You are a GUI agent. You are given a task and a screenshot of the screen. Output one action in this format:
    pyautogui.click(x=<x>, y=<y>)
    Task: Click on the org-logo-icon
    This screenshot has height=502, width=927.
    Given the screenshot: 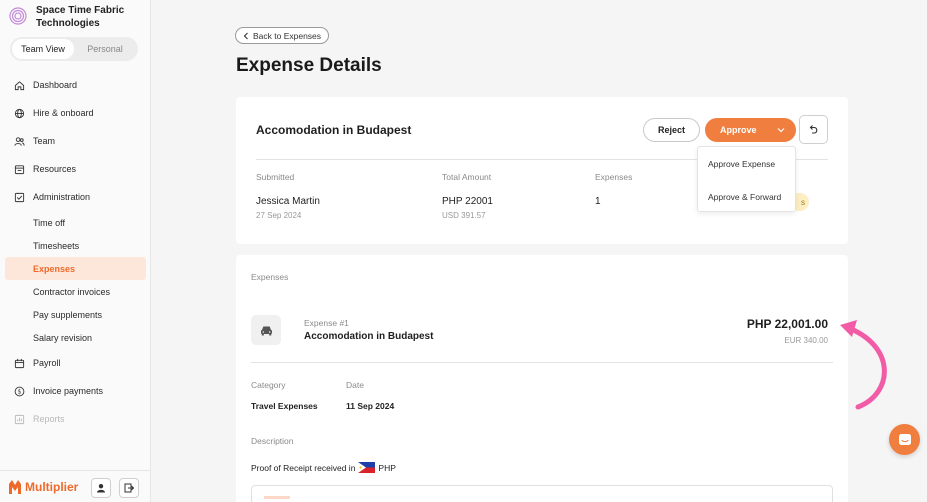 What is the action you would take?
    pyautogui.click(x=18, y=16)
    